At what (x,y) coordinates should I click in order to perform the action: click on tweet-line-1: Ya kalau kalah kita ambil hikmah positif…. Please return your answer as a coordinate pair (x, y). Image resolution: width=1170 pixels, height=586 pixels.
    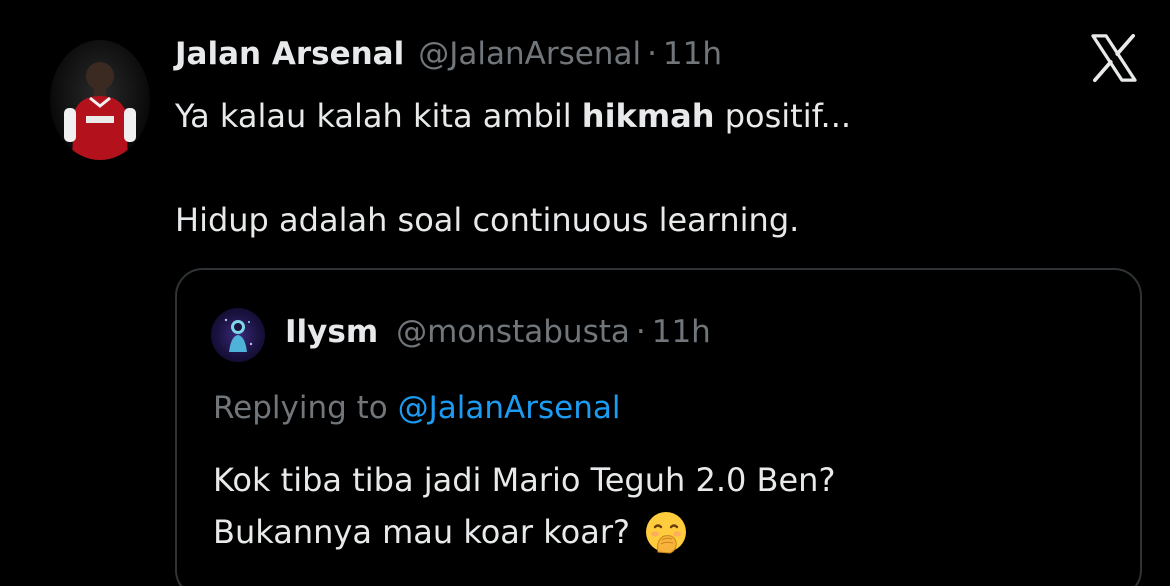
    Looking at the image, I should click on (655, 116).